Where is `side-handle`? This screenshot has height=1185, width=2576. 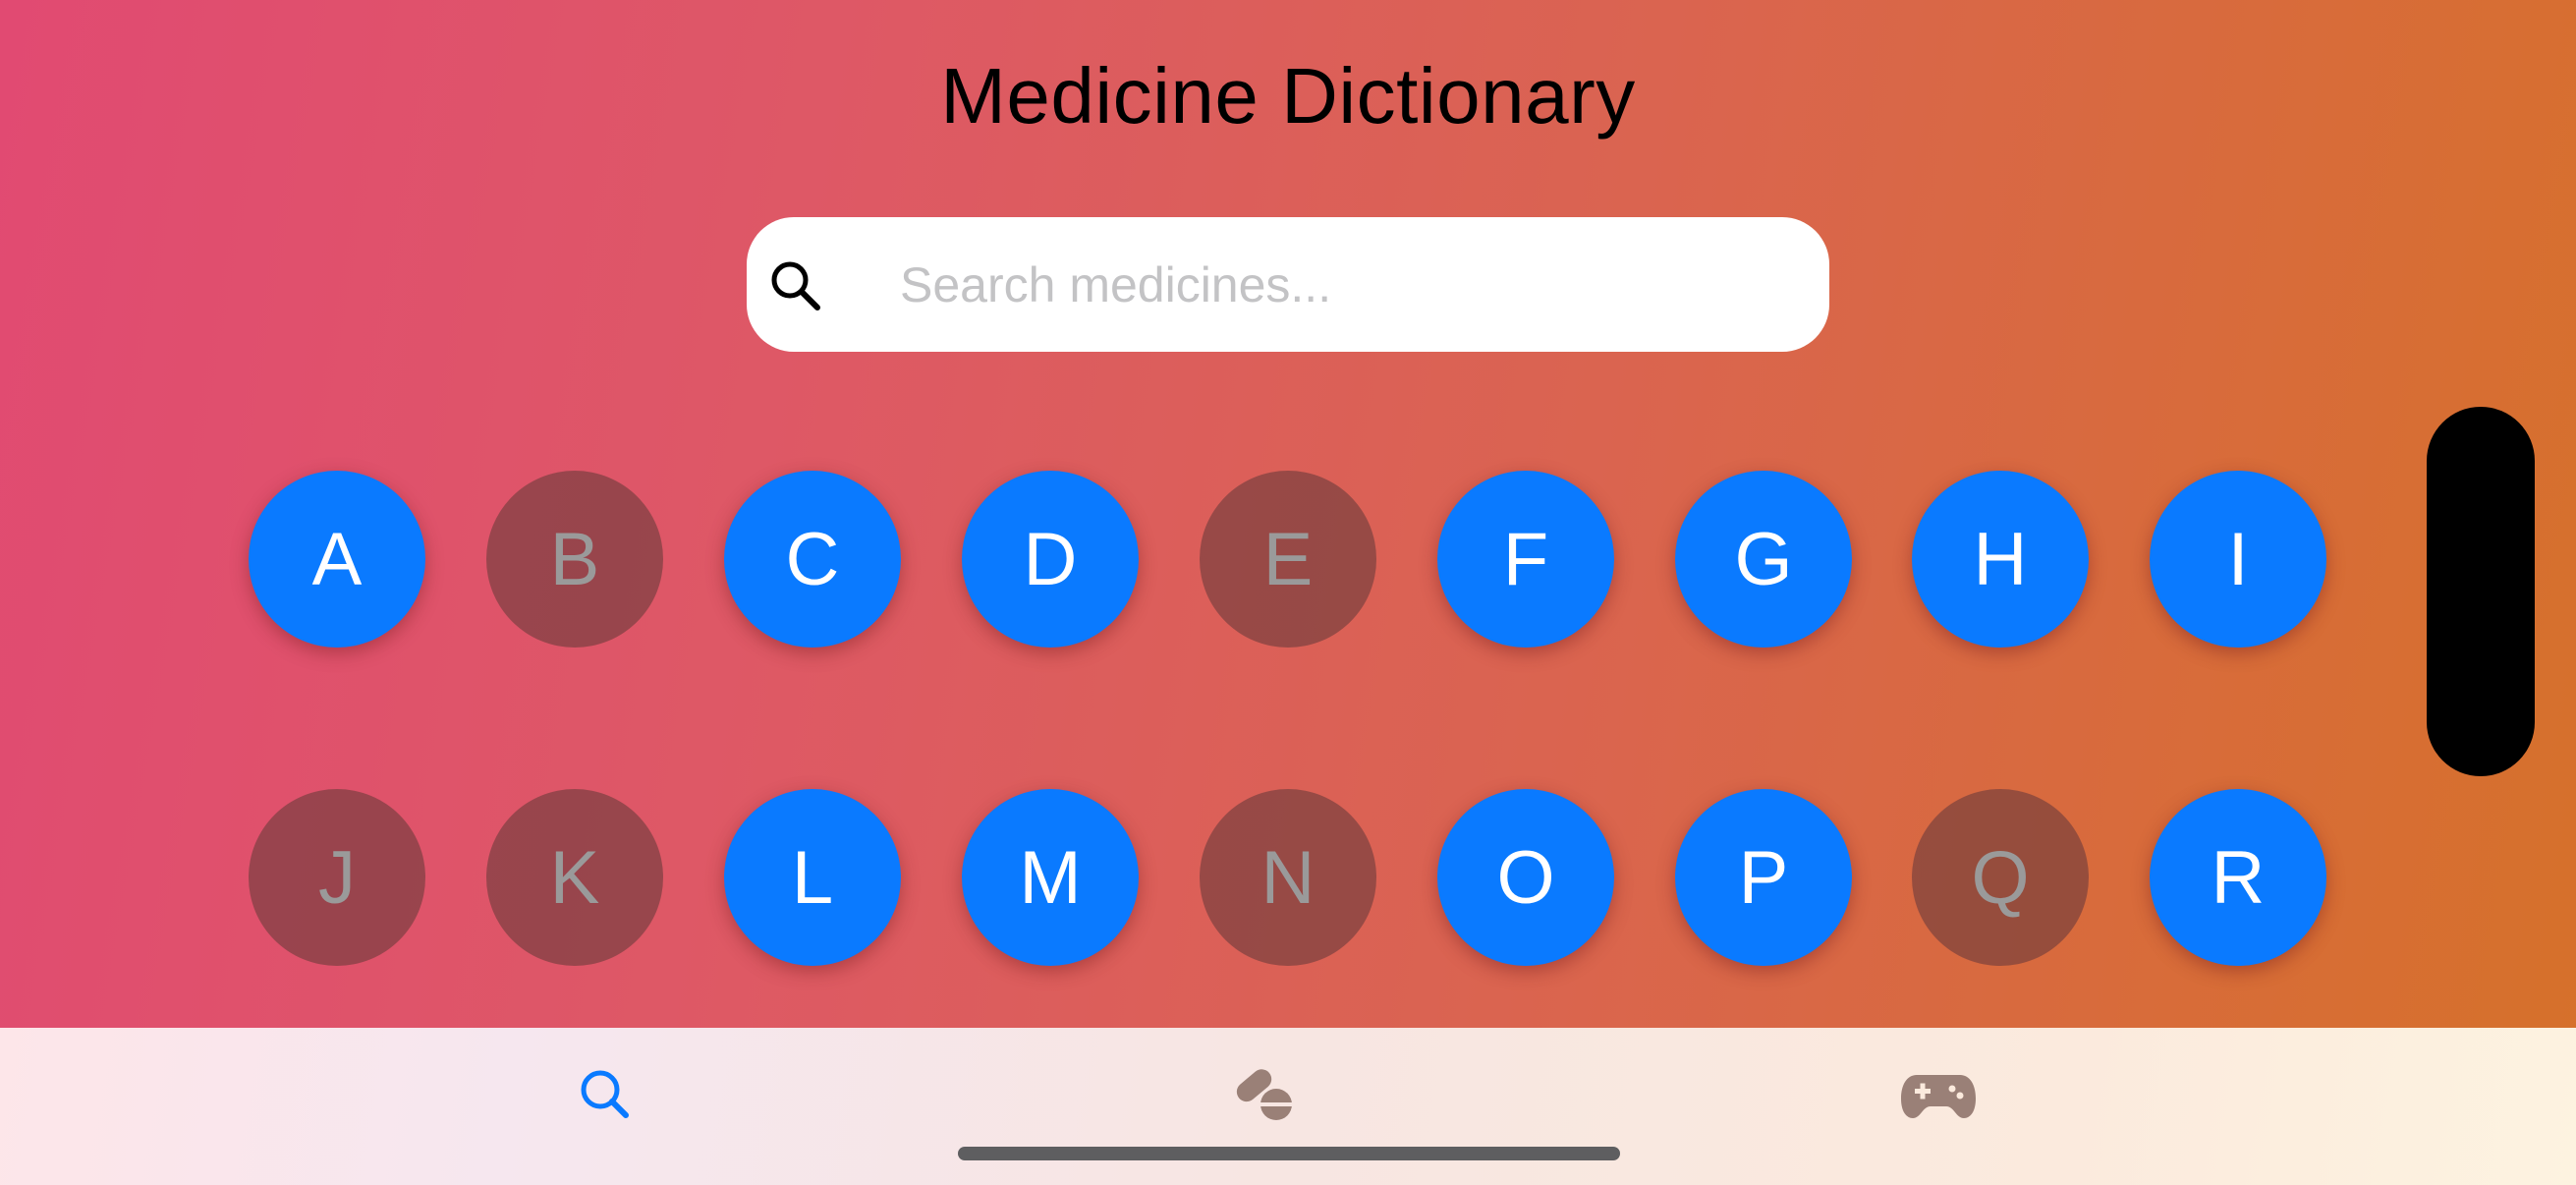 side-handle is located at coordinates (2481, 592).